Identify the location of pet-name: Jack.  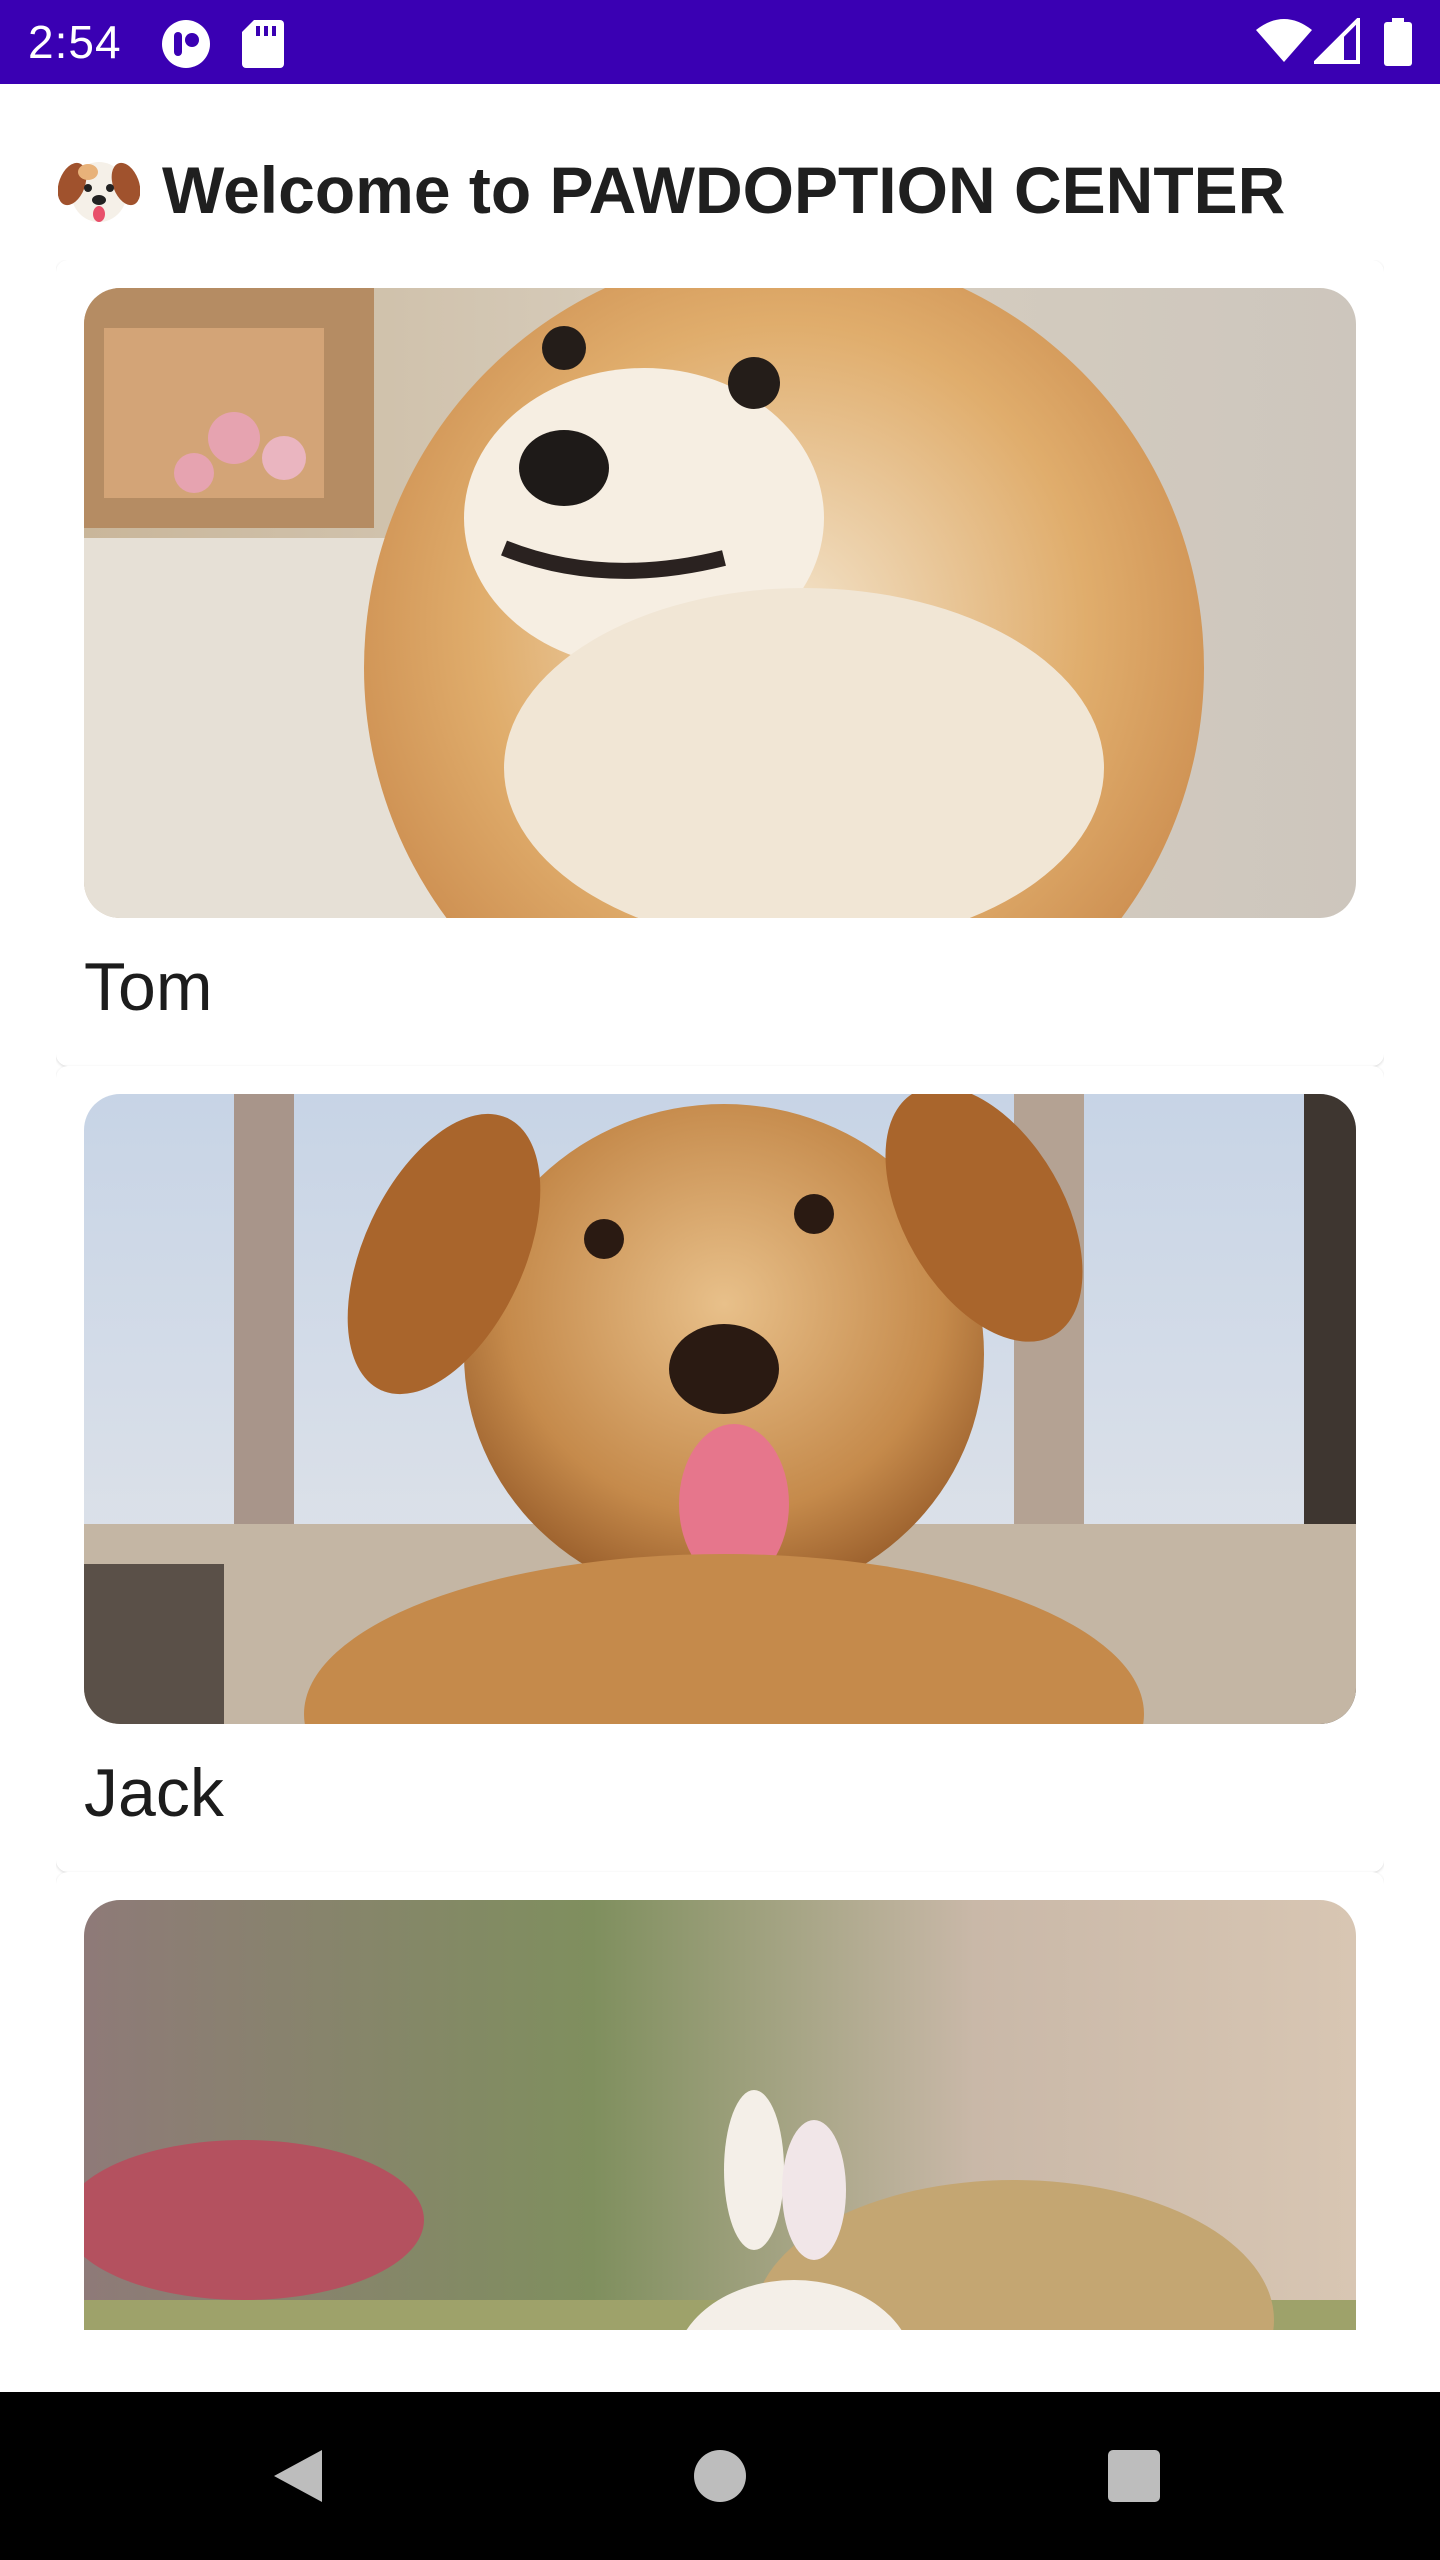
(154, 1793).